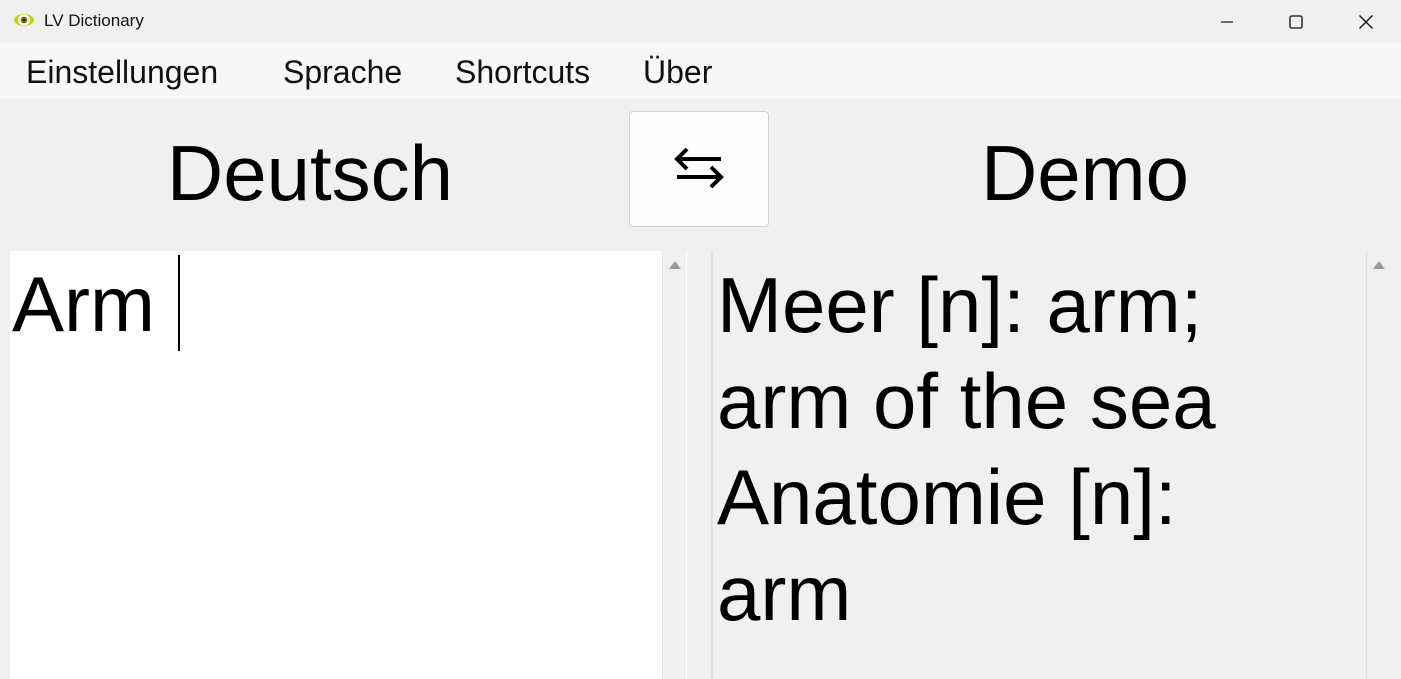  I want to click on window-title: LV Dictionary, so click(94, 20).